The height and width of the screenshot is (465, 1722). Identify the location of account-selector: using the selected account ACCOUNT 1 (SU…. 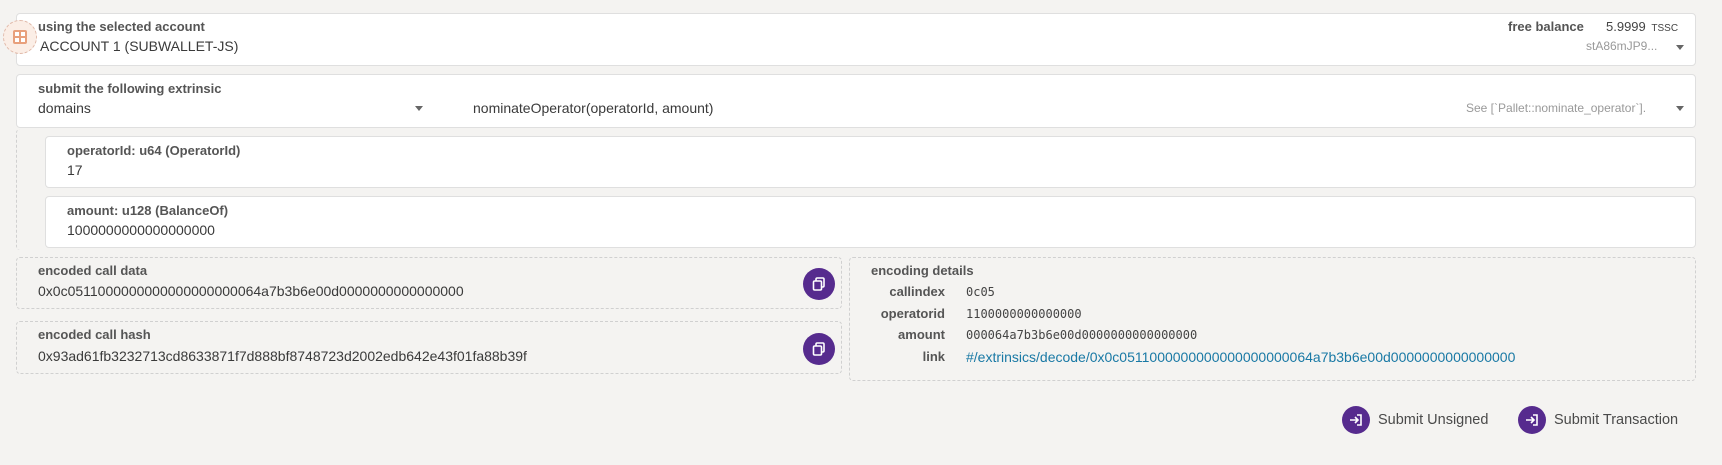
(849, 39).